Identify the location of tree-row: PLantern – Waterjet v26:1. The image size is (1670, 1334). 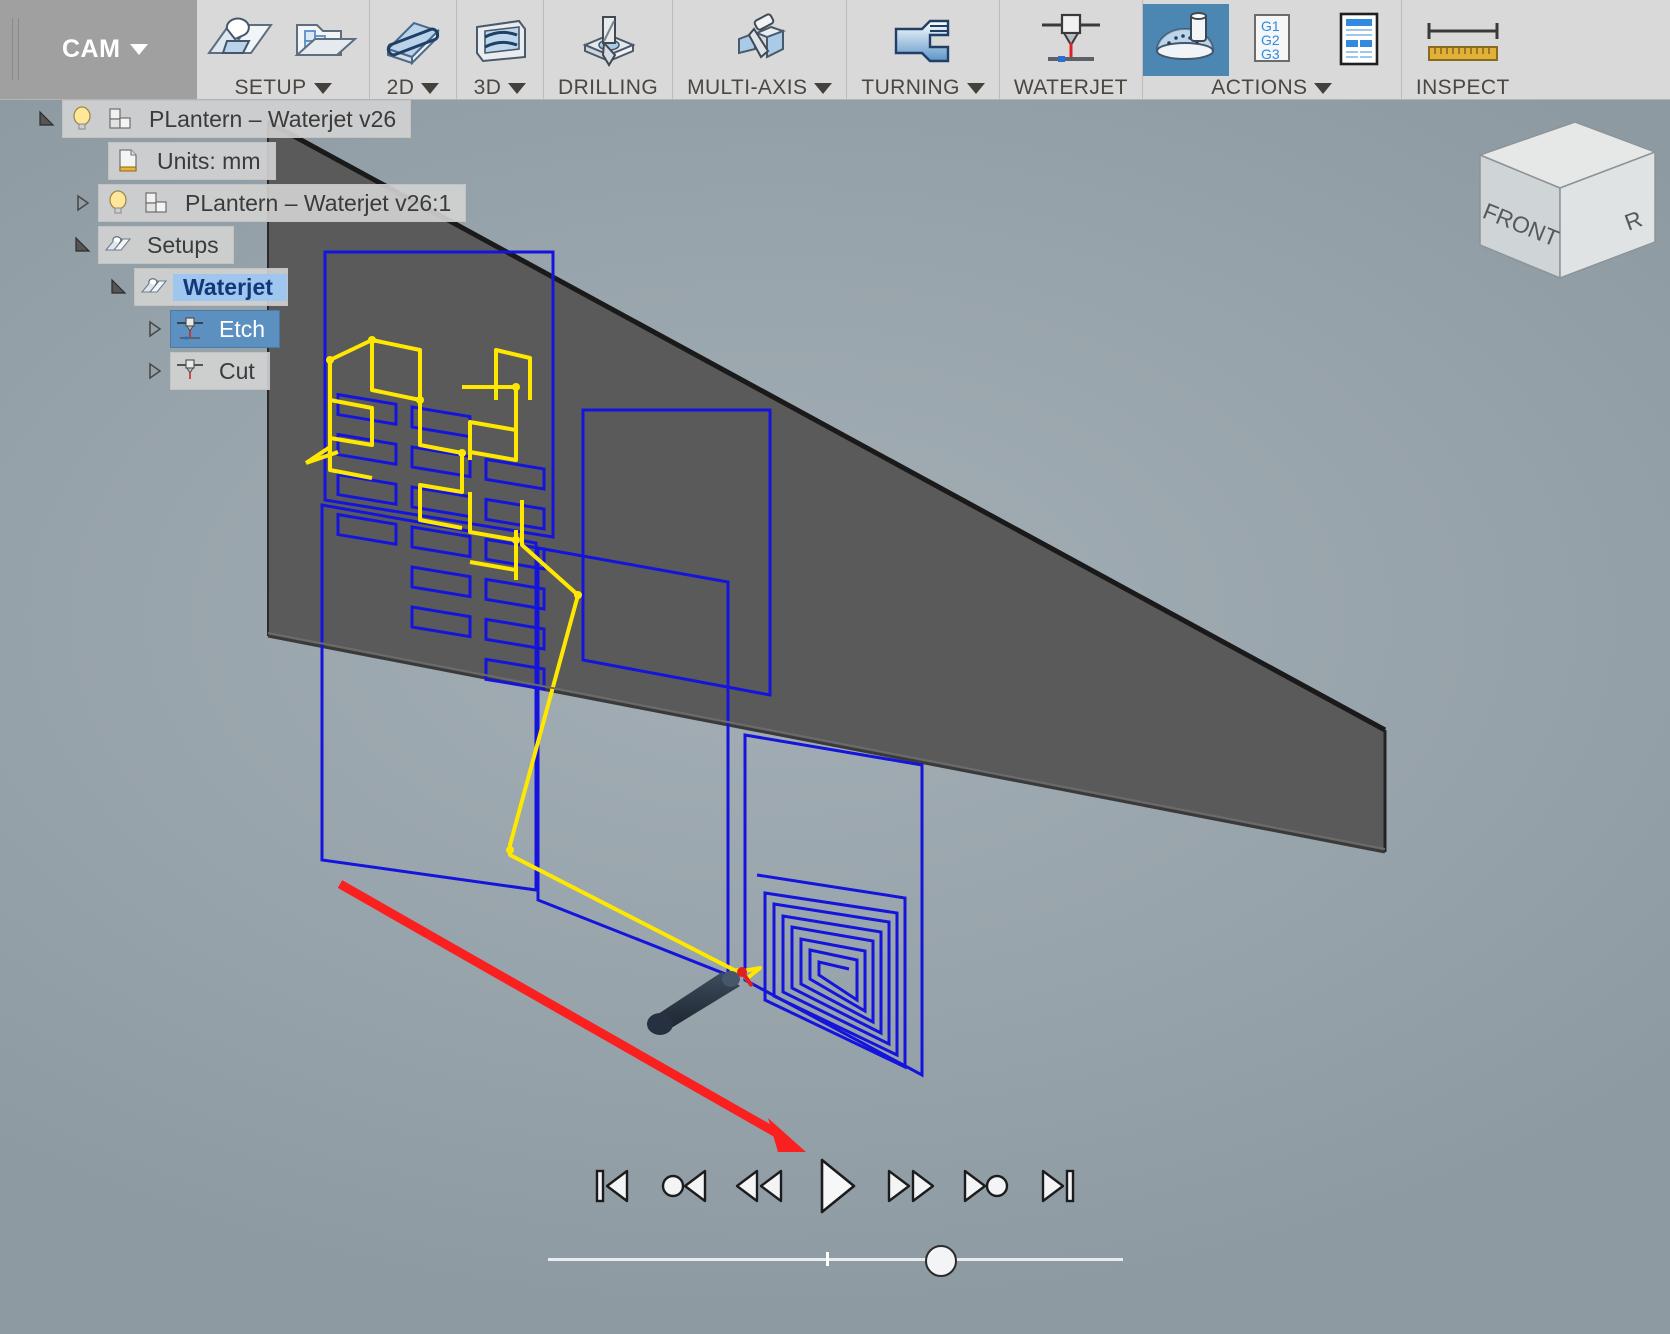
(260, 203).